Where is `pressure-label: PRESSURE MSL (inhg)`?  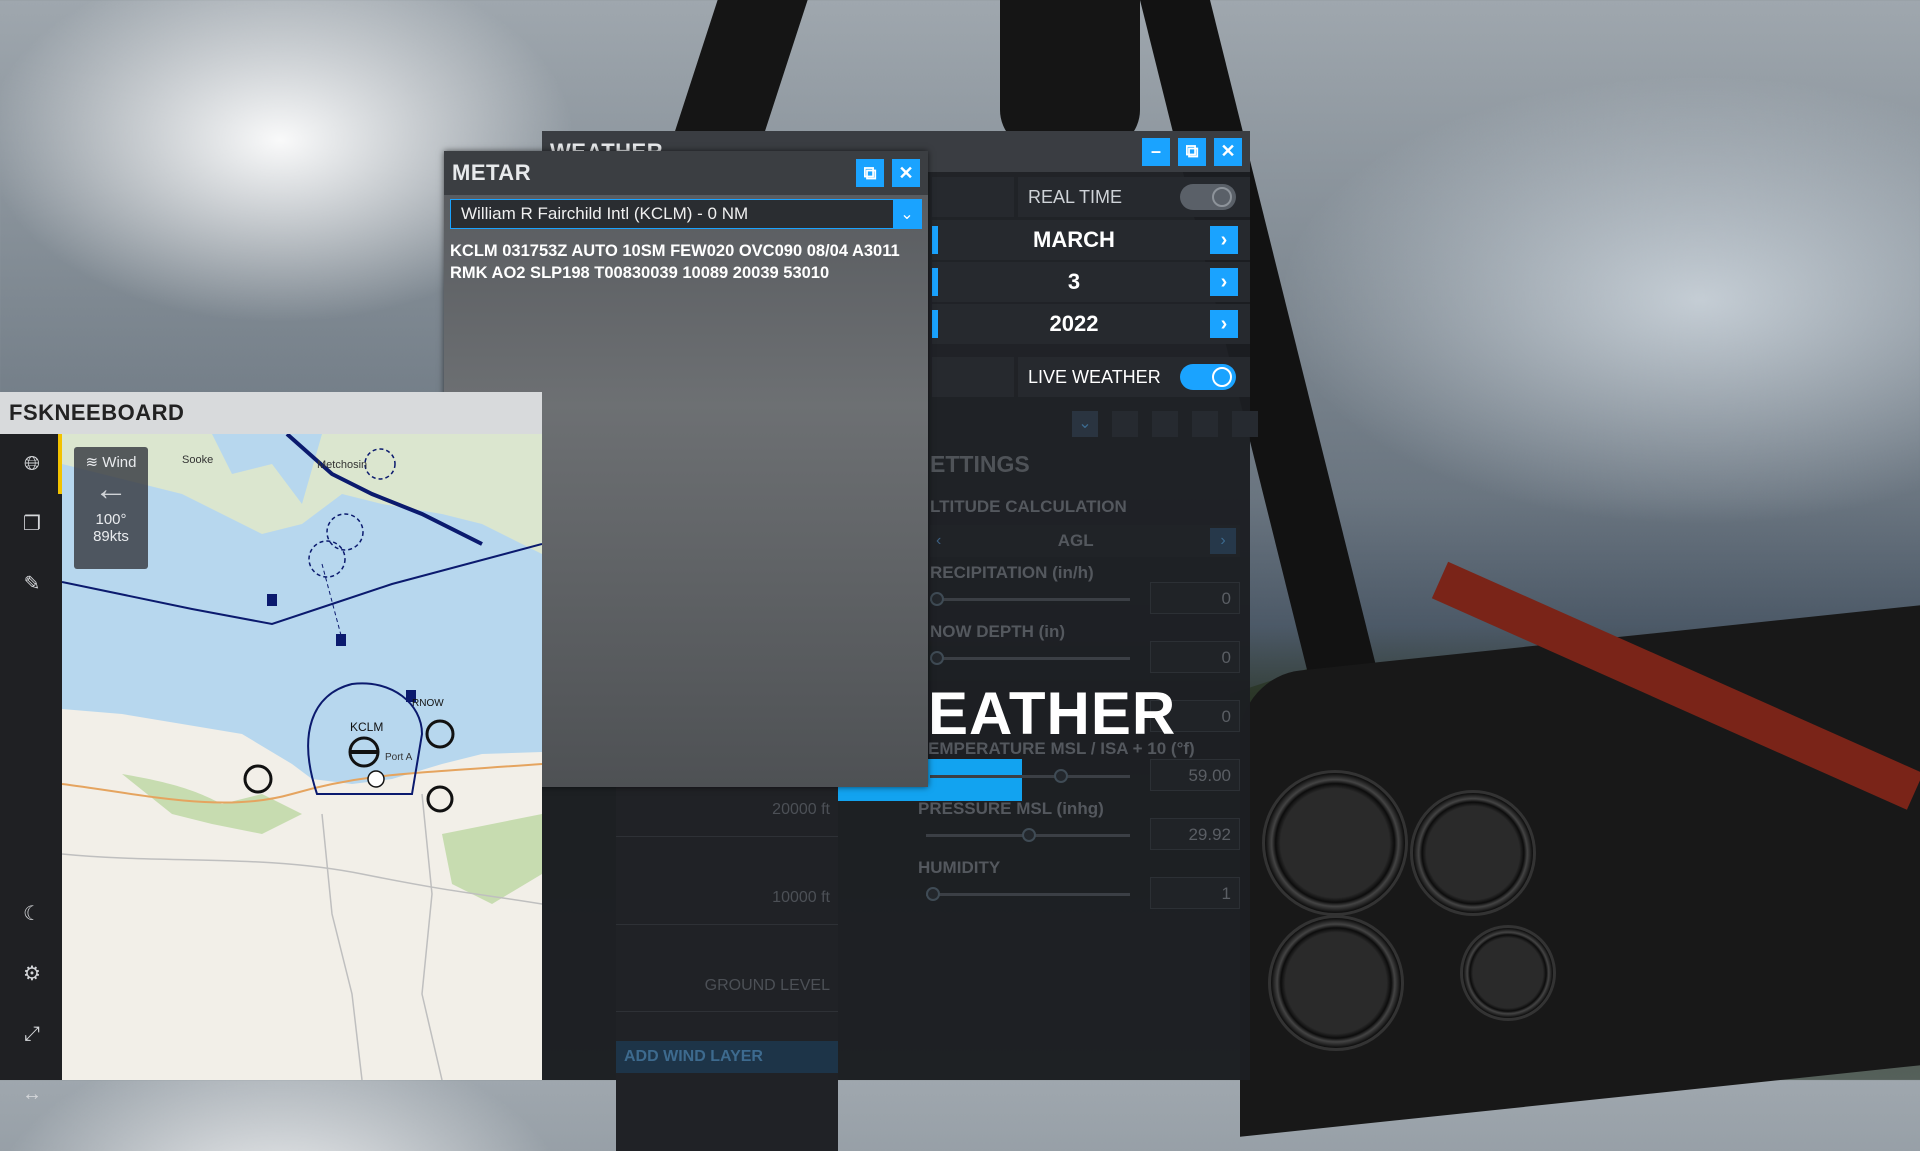 pressure-label: PRESSURE MSL (inhg) is located at coordinates (1011, 808).